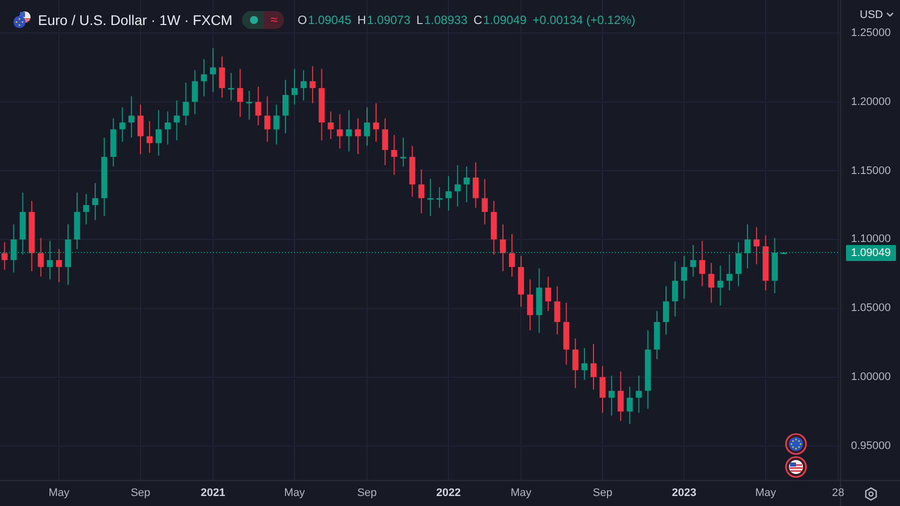  Describe the element at coordinates (213, 493) in the screenshot. I see `time-tick-label: 2021` at that location.